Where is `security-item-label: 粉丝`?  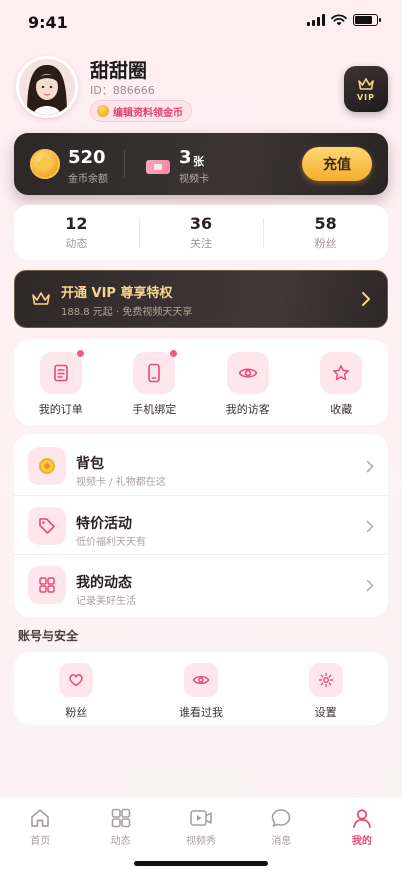
security-item-label: 粉丝 is located at coordinates (76, 712).